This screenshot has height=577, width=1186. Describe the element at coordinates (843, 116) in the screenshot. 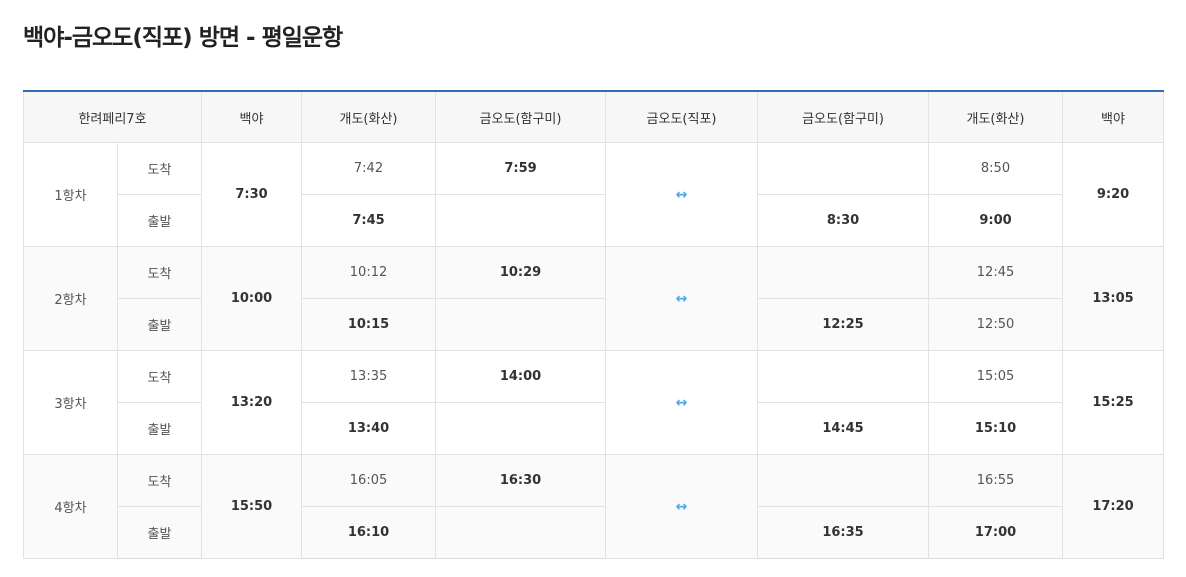

I see `header-hamgumi-return: 금오도(함구미)` at that location.